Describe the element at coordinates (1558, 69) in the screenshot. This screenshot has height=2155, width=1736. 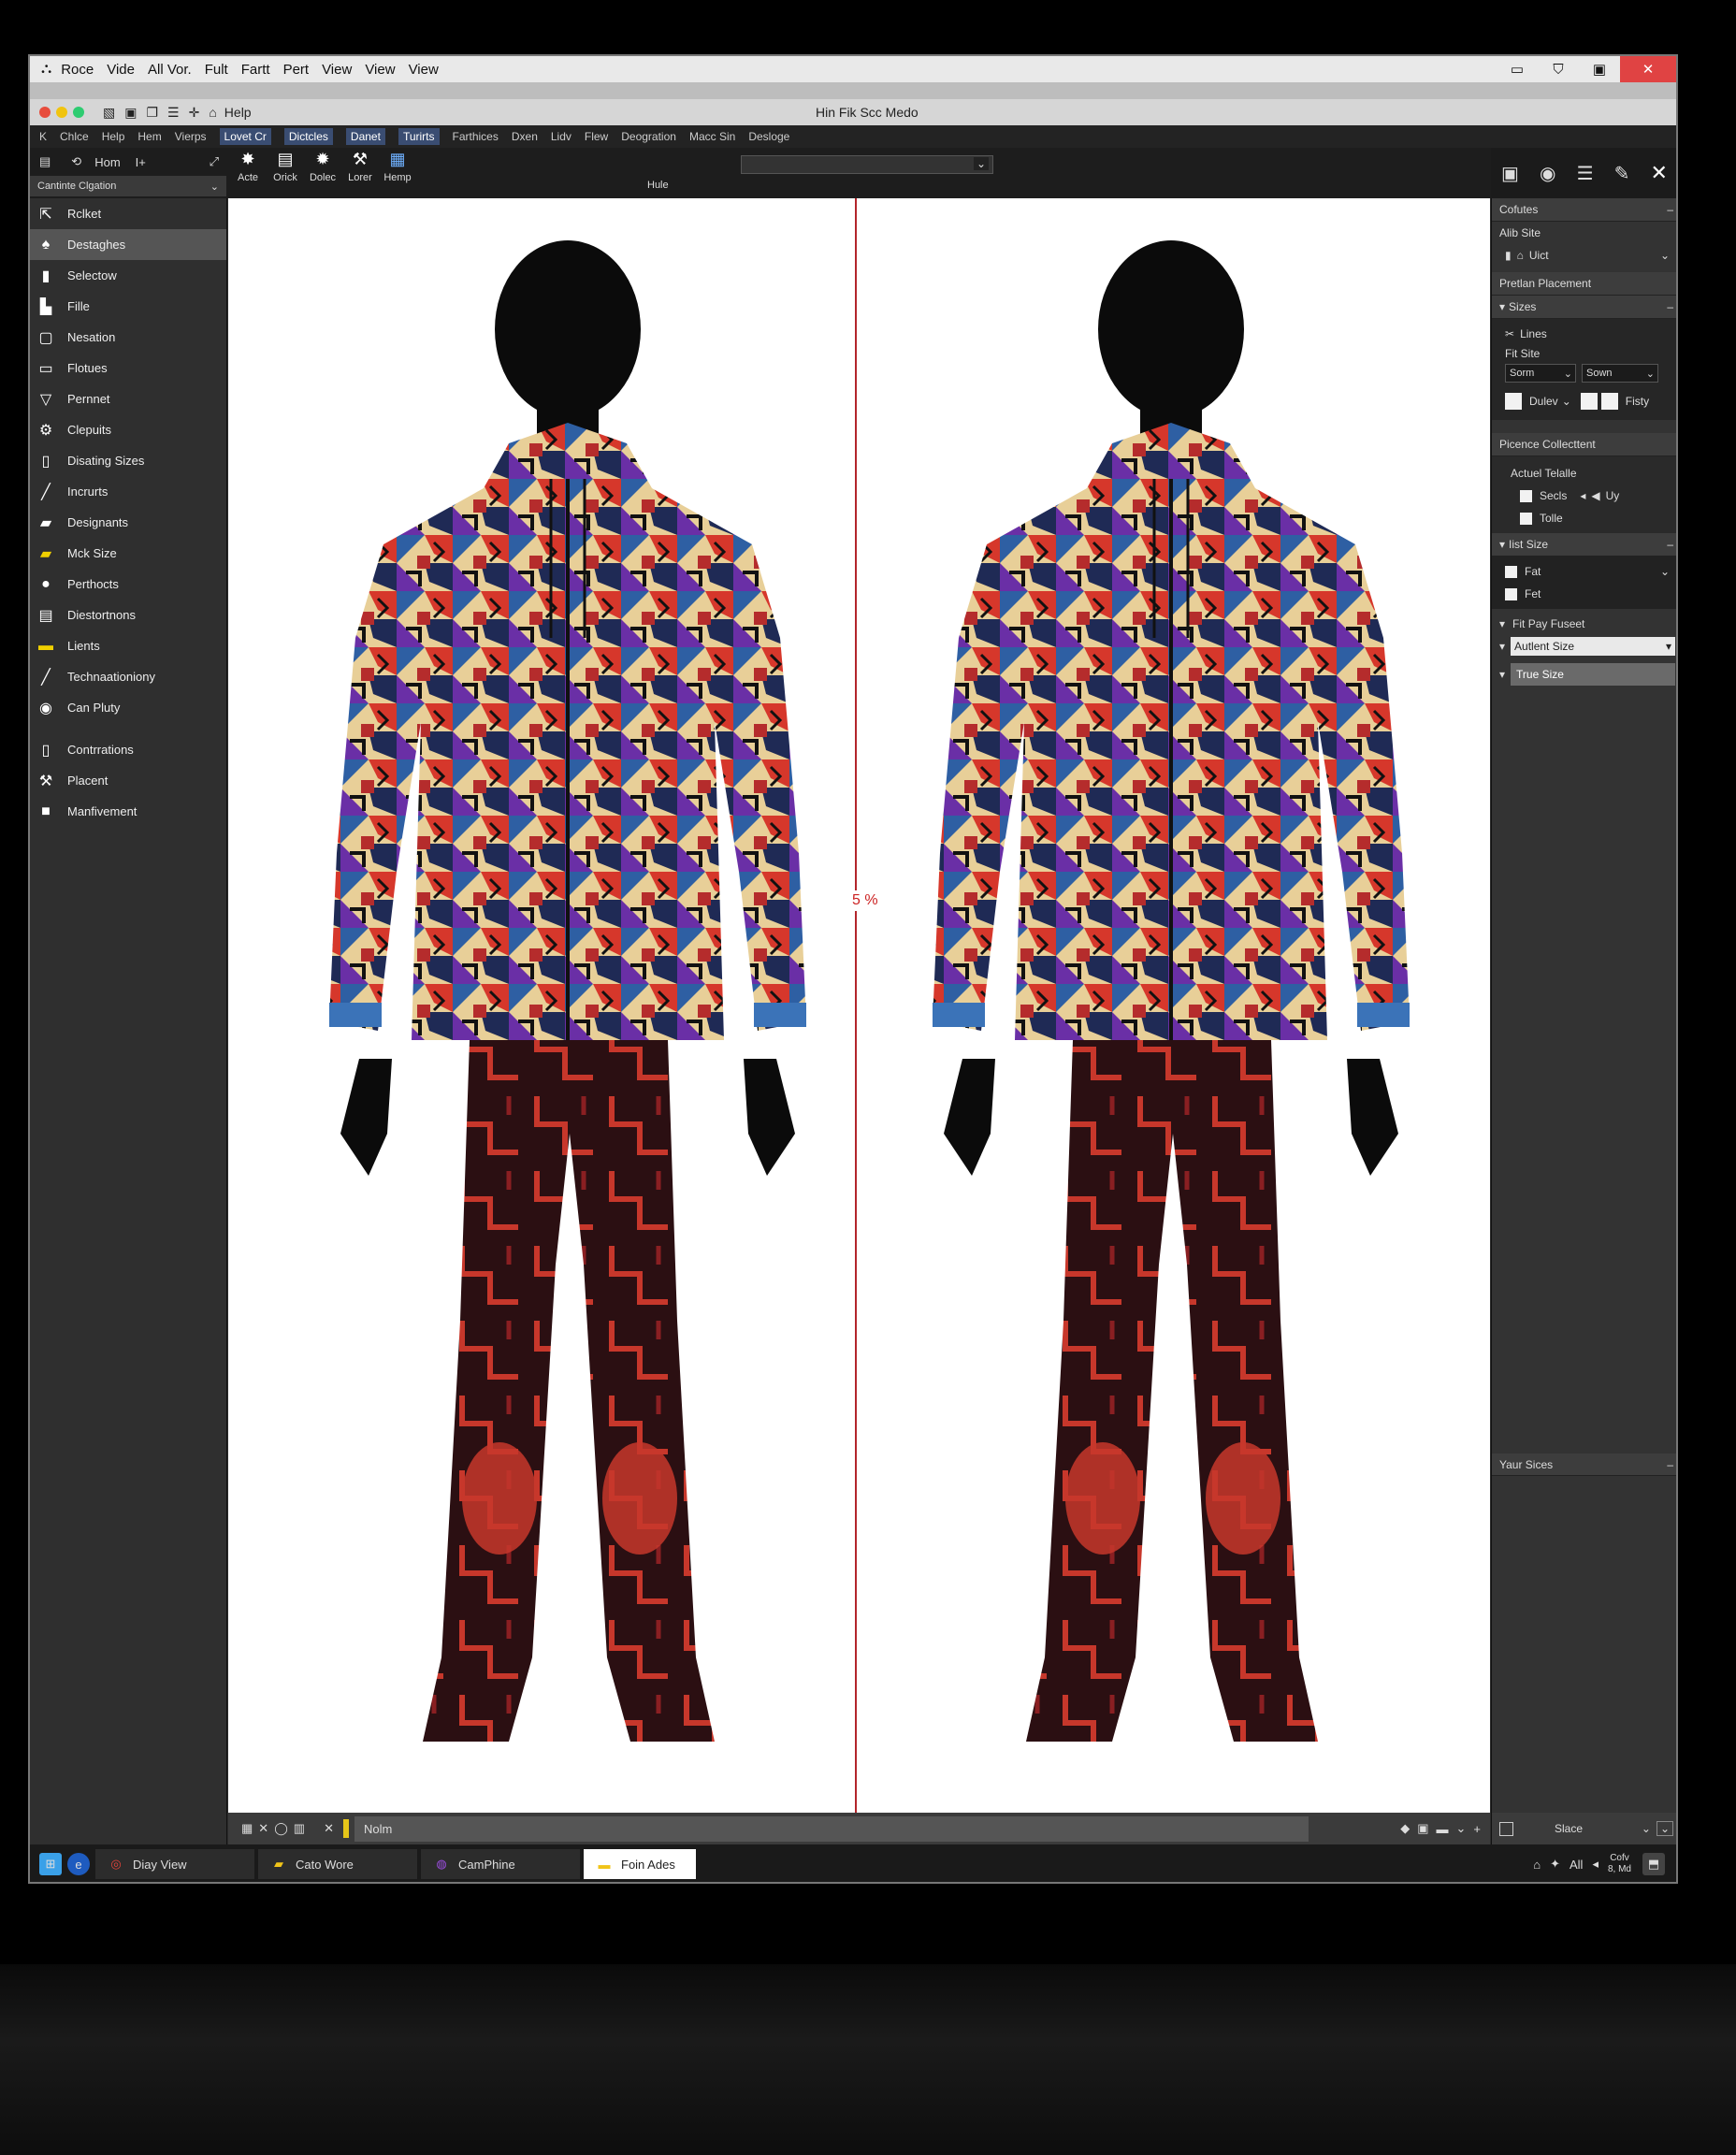
I see `shield-icon: ⛉` at that location.